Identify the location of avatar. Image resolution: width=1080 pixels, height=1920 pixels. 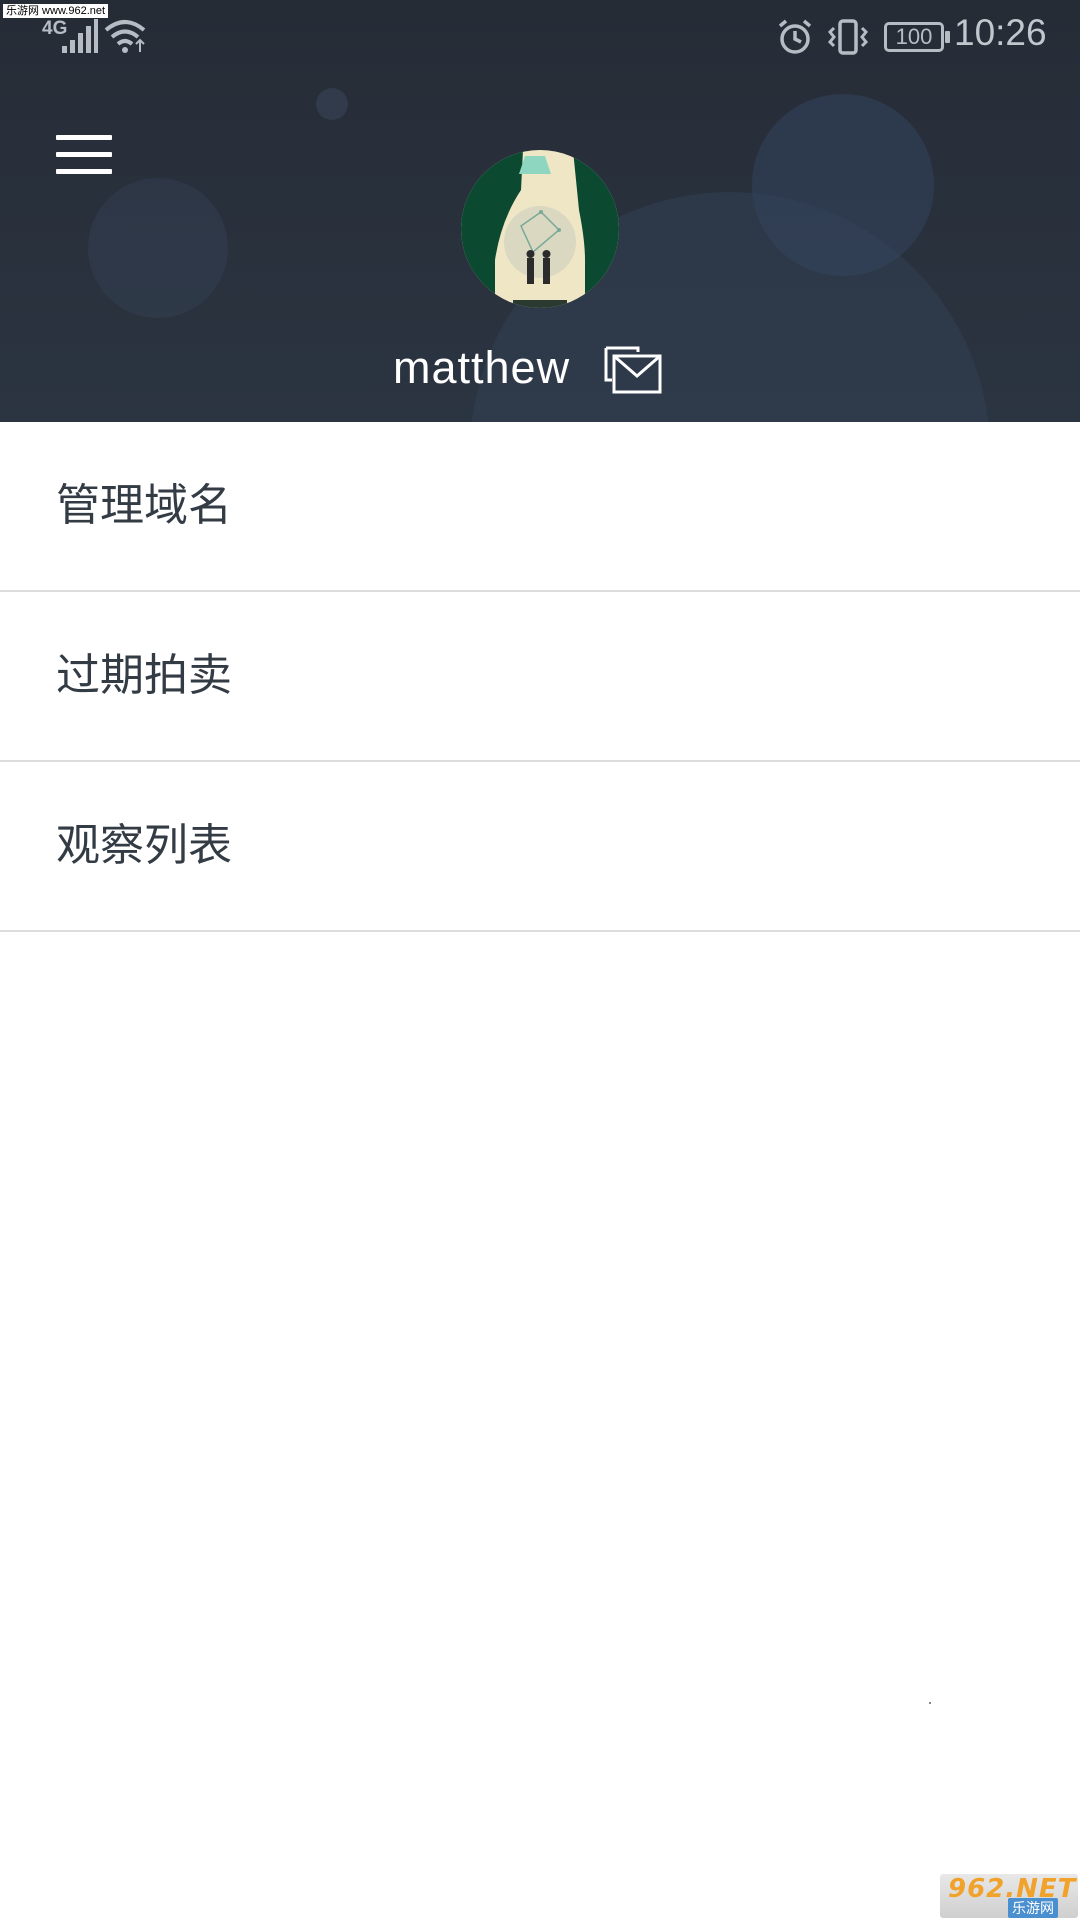
(540, 229).